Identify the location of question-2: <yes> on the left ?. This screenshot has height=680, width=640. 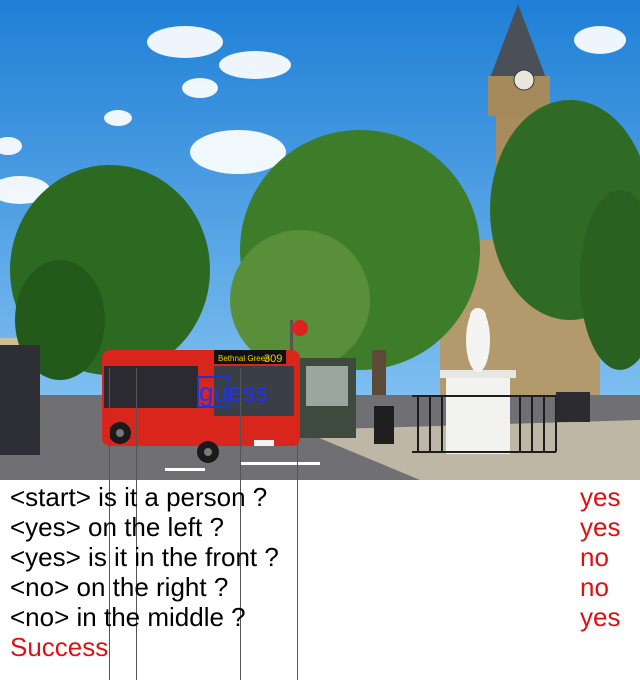
(117, 527).